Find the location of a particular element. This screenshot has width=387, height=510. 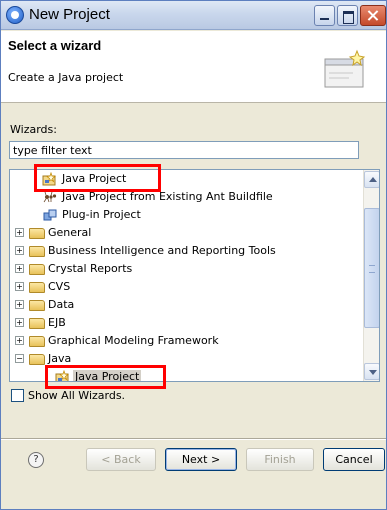

maximize-button is located at coordinates (347, 15).